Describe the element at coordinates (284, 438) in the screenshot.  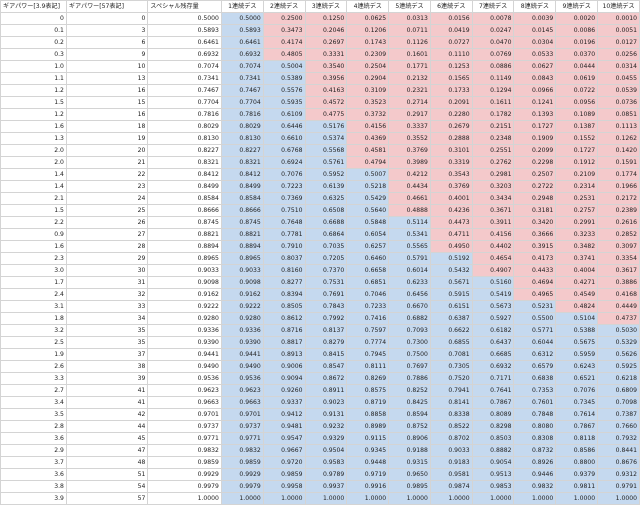
I see `cell-death-streak-2: 0.9547` at that location.